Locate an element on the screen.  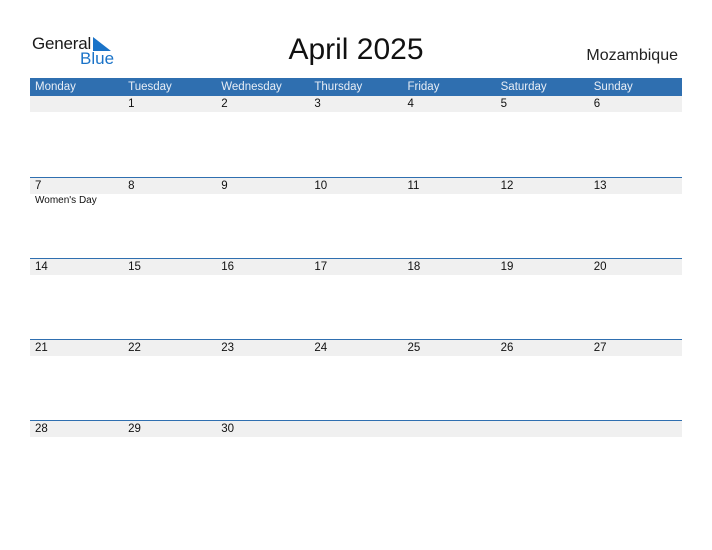
week-row: 28 29 30 is located at coordinates (356, 461).